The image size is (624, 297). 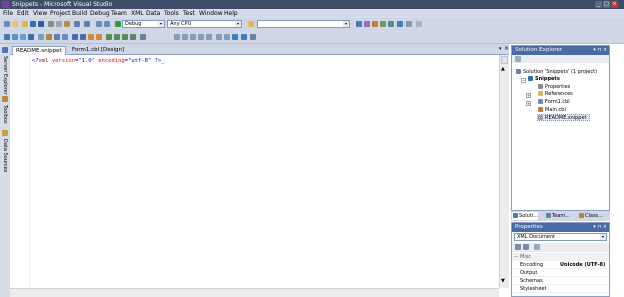 What do you see at coordinates (503, 281) in the screenshot?
I see `scroll-down-icon: ▼` at bounding box center [503, 281].